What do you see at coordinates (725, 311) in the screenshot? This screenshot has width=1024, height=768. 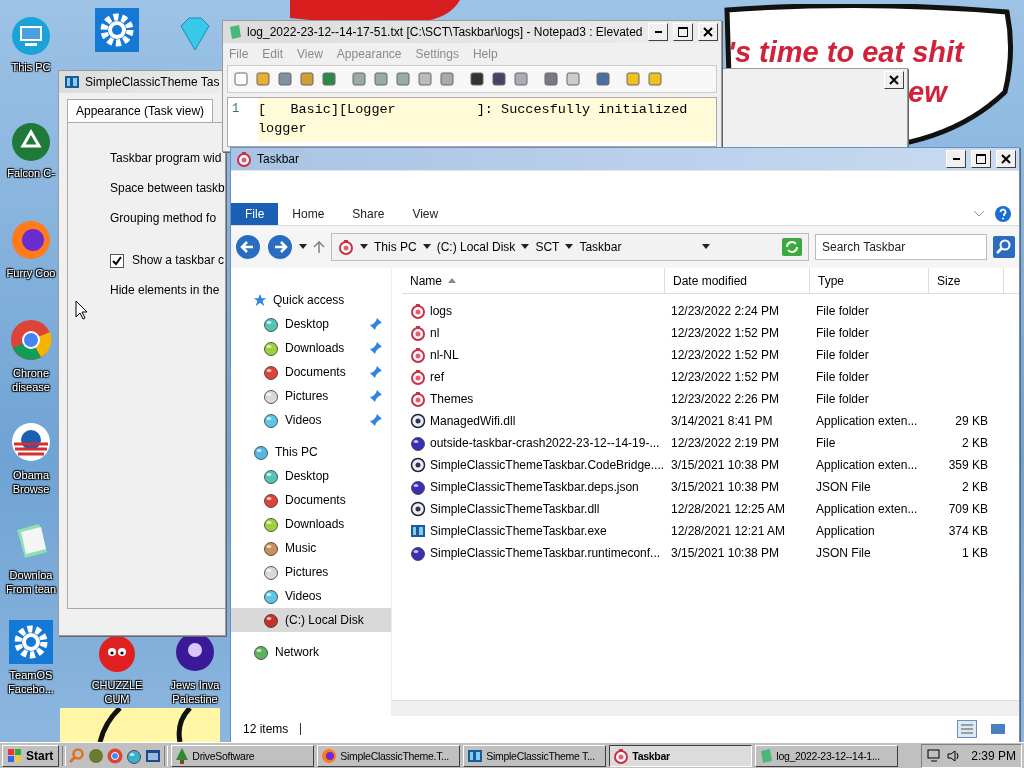 I see `date-cell-text: 12/23/2022 2:24 PM` at bounding box center [725, 311].